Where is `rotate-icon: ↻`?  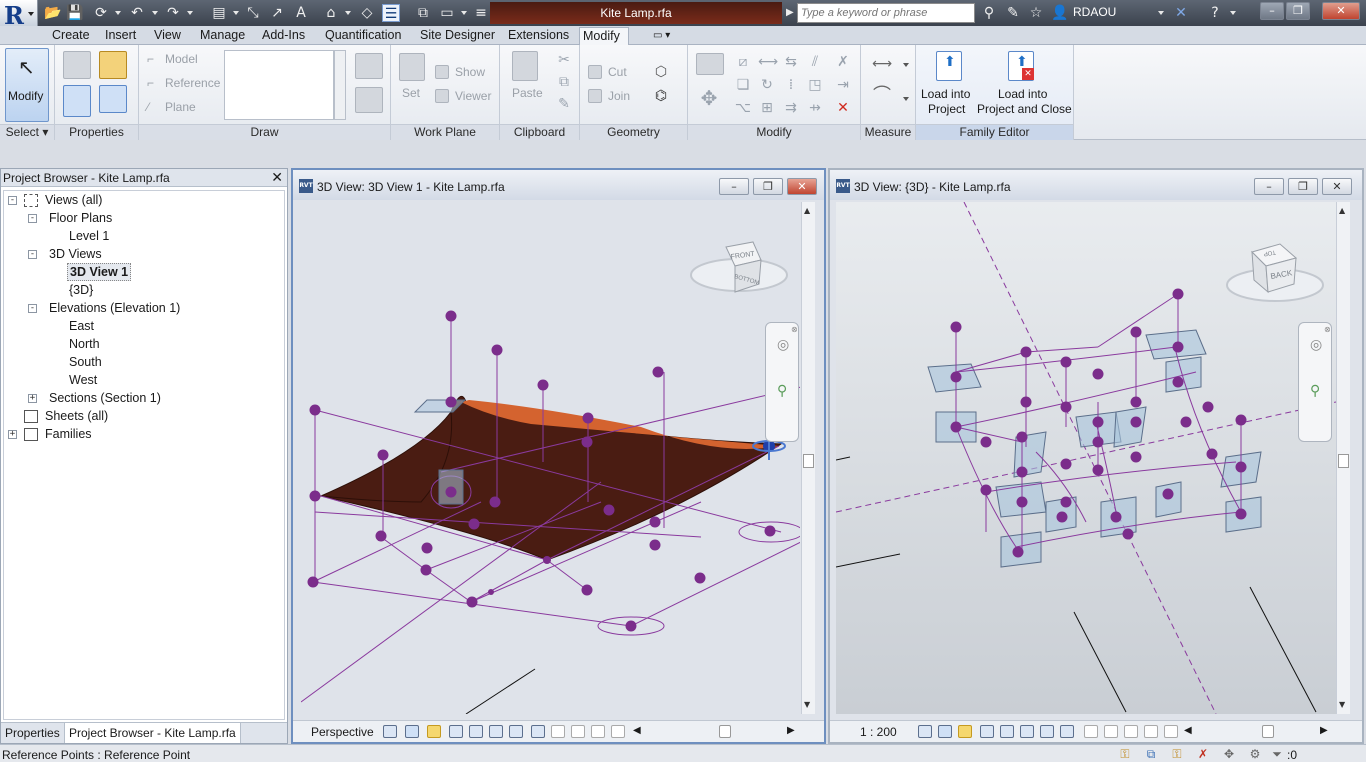 rotate-icon: ↻ is located at coordinates (767, 85).